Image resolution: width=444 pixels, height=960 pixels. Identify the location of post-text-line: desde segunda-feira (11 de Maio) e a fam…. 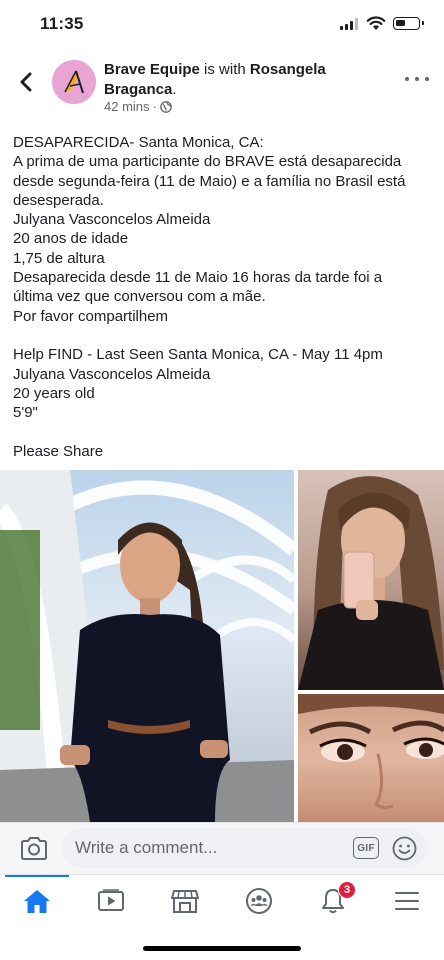
(209, 181).